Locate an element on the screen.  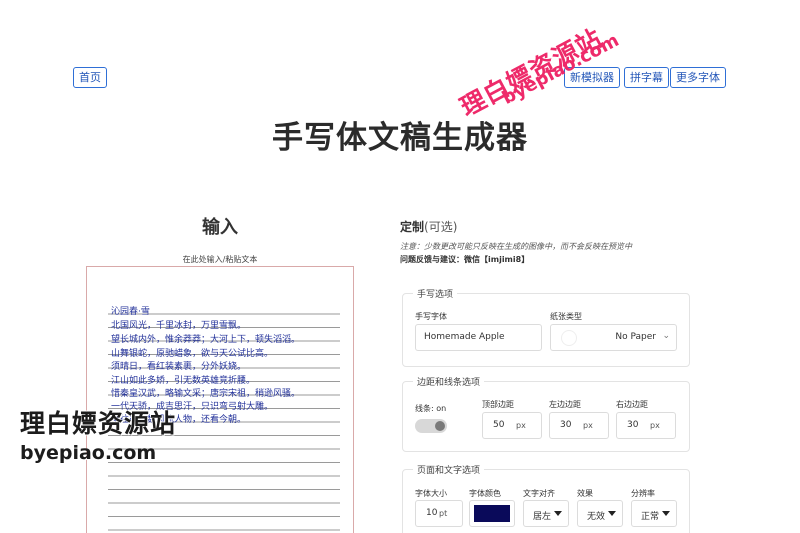
top-margin-label: 顶部边距 is located at coordinates (498, 404).